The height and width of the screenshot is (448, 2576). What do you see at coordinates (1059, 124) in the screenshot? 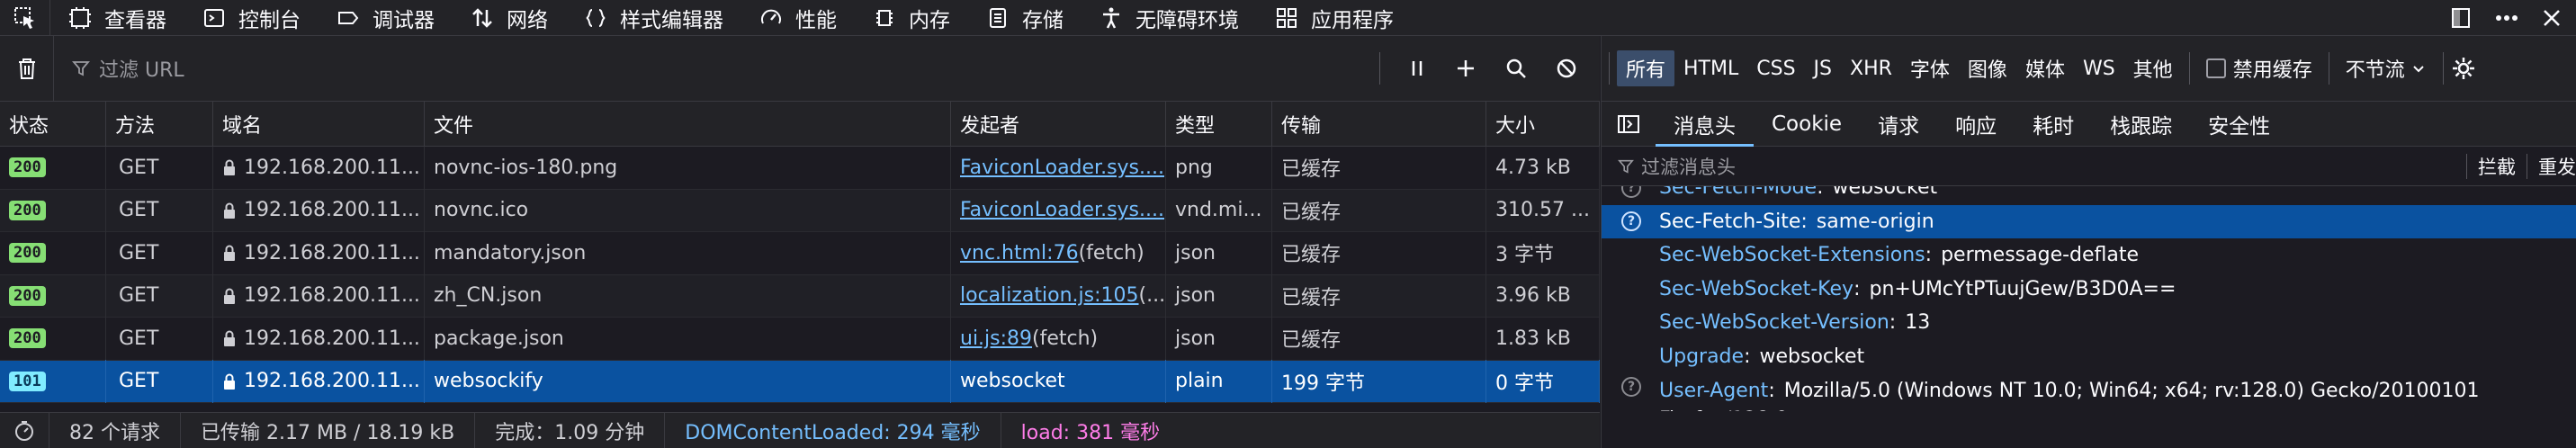
I see `column-header: 发起者` at bounding box center [1059, 124].